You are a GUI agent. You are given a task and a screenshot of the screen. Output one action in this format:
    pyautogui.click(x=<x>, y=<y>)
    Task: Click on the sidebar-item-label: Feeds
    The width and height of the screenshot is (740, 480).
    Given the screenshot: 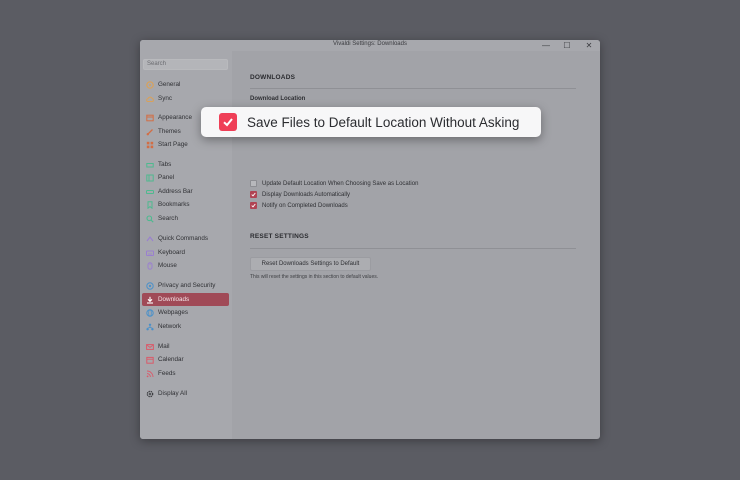 What is the action you would take?
    pyautogui.click(x=167, y=373)
    